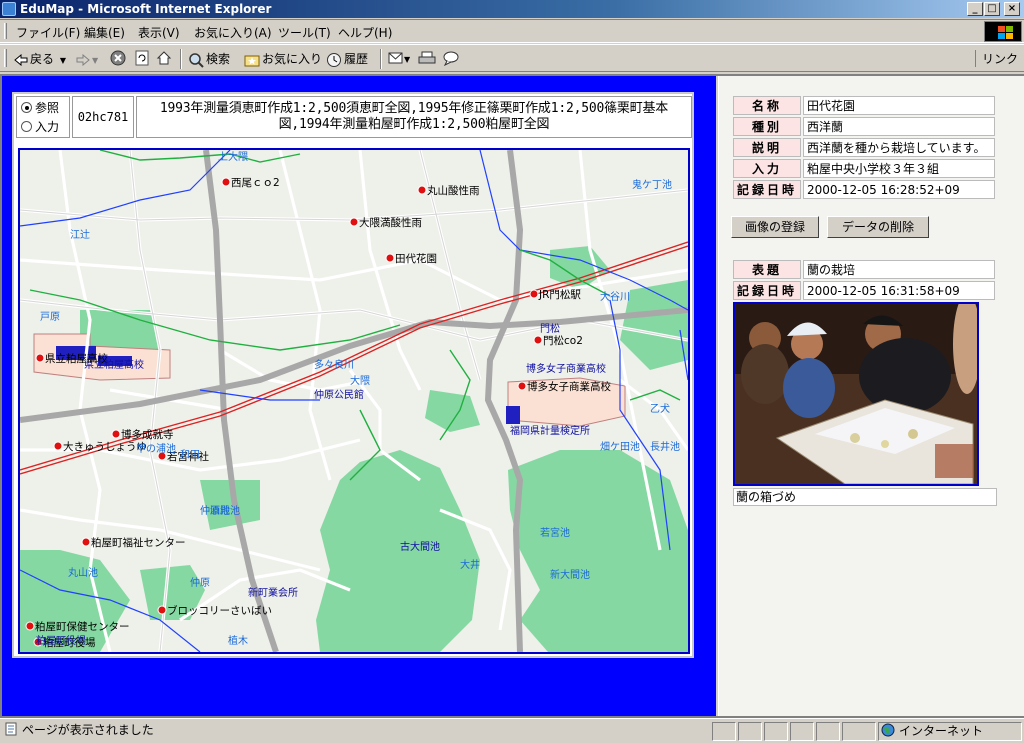  What do you see at coordinates (996, 58) in the screenshot?
I see `links-label: リンク` at bounding box center [996, 58].